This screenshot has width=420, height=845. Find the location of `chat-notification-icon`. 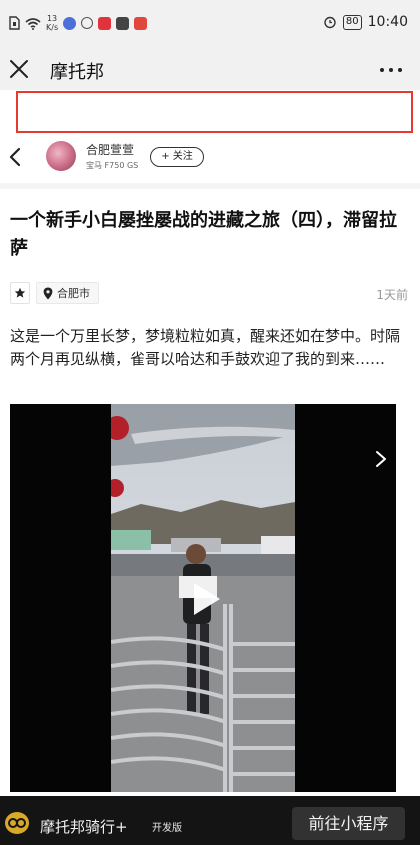

chat-notification-icon is located at coordinates (87, 23).